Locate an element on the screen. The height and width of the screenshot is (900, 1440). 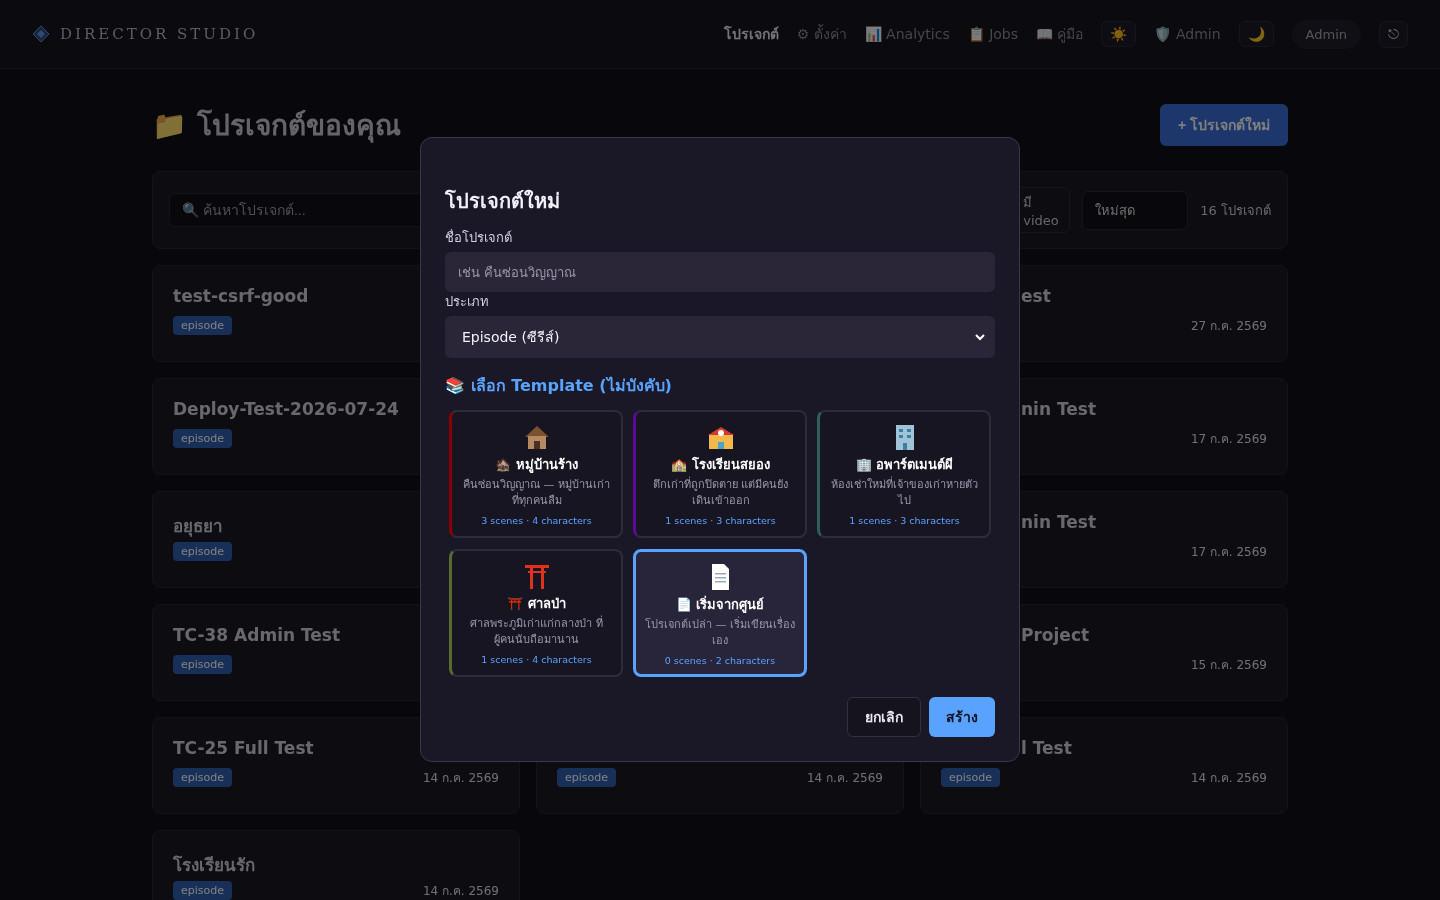
project-title: Project is located at coordinates (1055, 636).